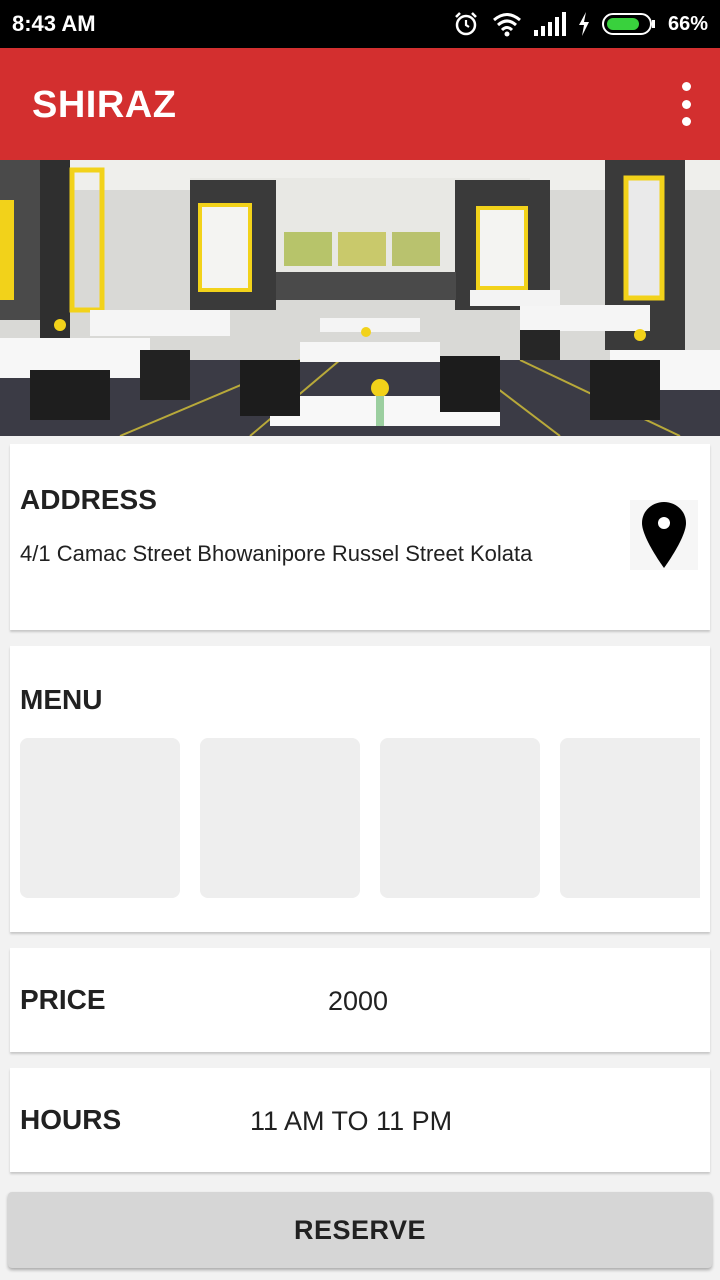 This screenshot has height=1280, width=720. What do you see at coordinates (351, 1121) in the screenshot?
I see `hours-value: 11 AM TO 11 PM` at bounding box center [351, 1121].